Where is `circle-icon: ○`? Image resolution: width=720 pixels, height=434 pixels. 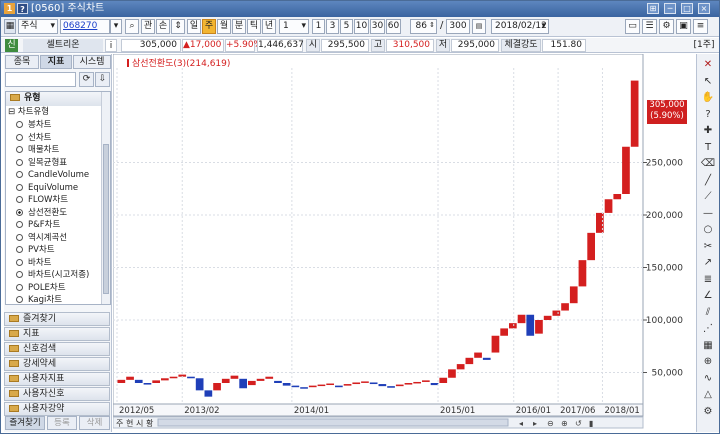
circle-icon: ○ is located at coordinates (708, 229).